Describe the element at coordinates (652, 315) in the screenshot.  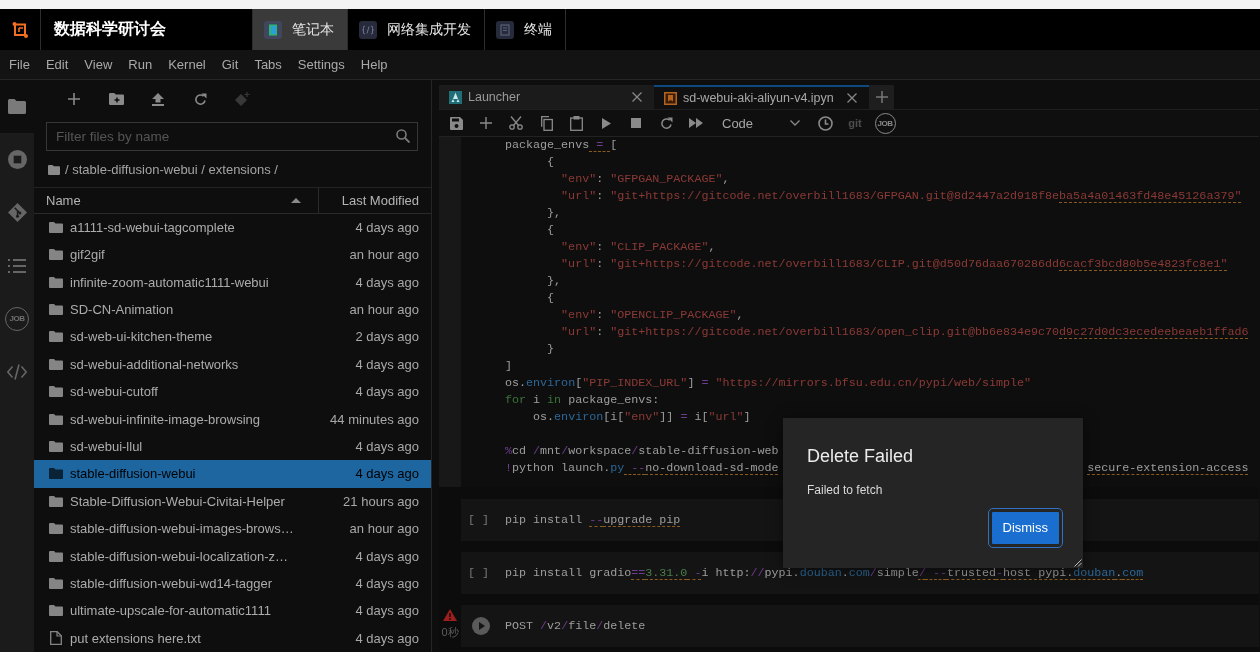
I see `code-line: "env": "OPENCLIP_PACKAGE",` at that location.